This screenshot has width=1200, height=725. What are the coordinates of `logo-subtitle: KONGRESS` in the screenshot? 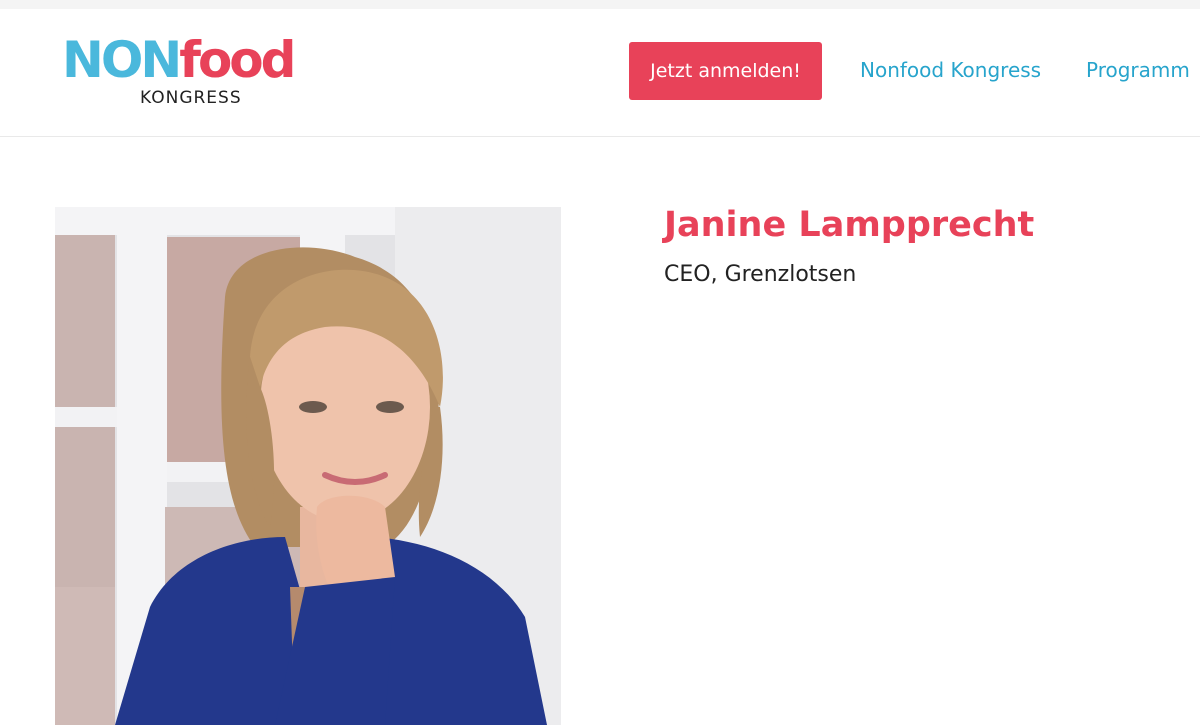 It's located at (191, 98).